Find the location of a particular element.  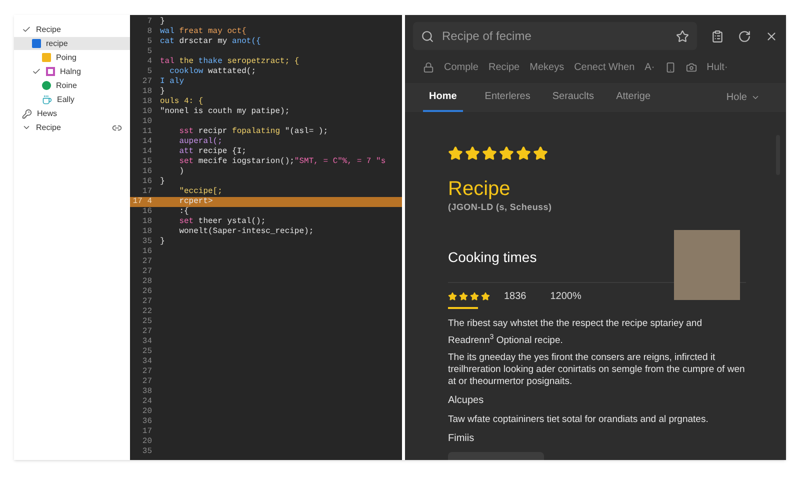

bookmark-link: Recipe is located at coordinates (504, 67).